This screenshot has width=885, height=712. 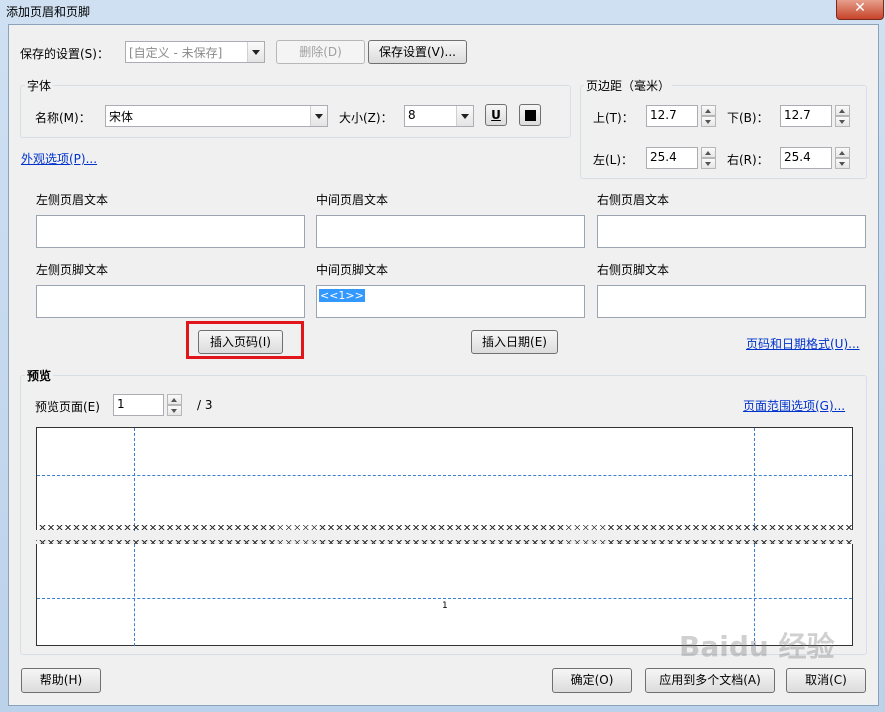 What do you see at coordinates (174, 410) in the screenshot?
I see `preview-page-down` at bounding box center [174, 410].